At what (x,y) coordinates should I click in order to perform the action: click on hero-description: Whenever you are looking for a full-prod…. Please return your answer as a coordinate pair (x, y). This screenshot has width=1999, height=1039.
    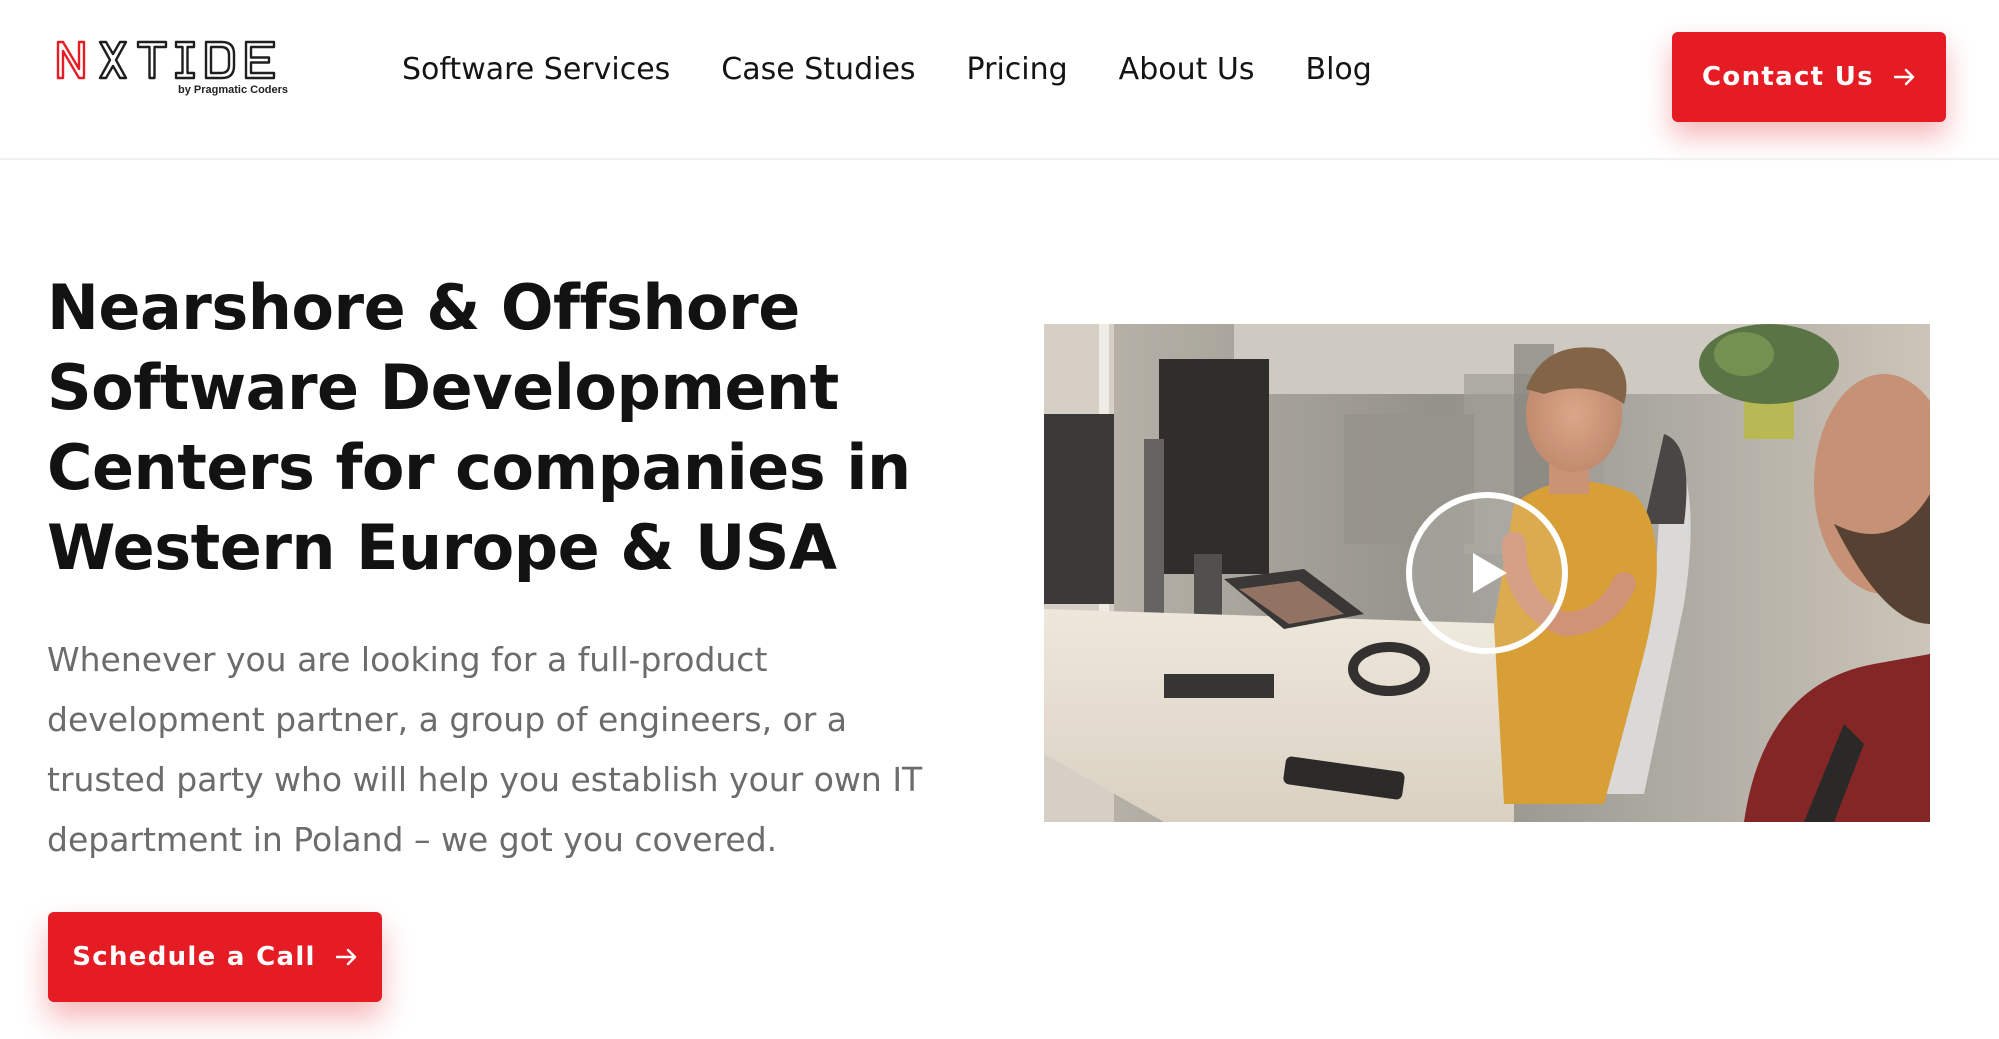
    Looking at the image, I should click on (485, 749).